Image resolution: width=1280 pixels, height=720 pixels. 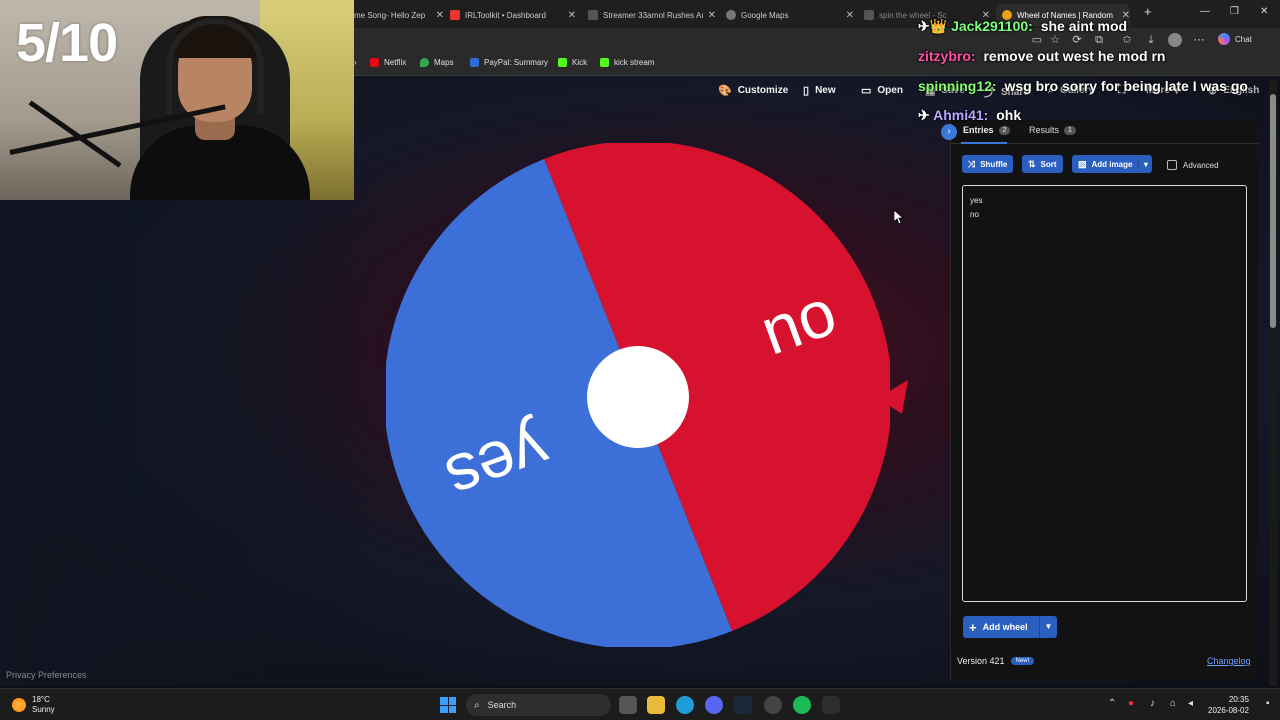 What do you see at coordinates (1131, 703) in the screenshot?
I see `tray-app-icon: ●` at bounding box center [1131, 703].